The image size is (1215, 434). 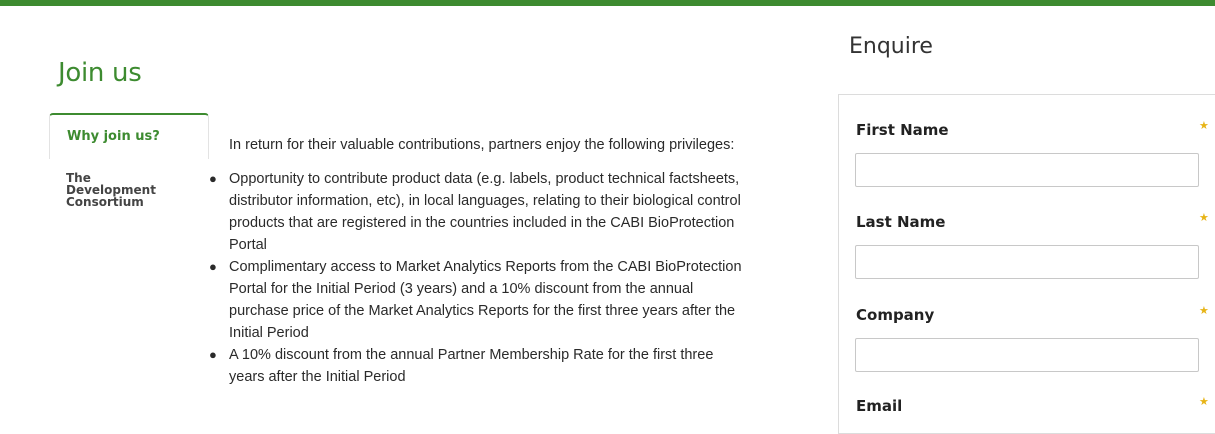 I want to click on company-label: Company, so click(x=895, y=315).